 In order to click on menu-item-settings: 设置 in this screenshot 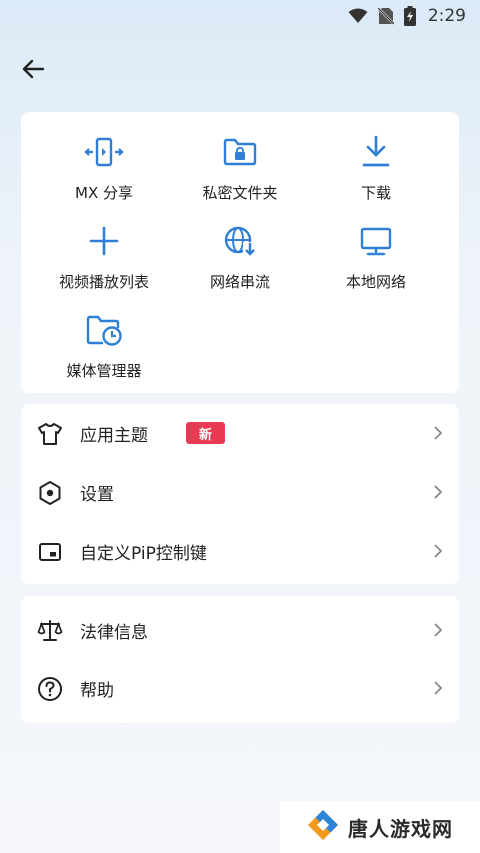, I will do `click(240, 492)`.